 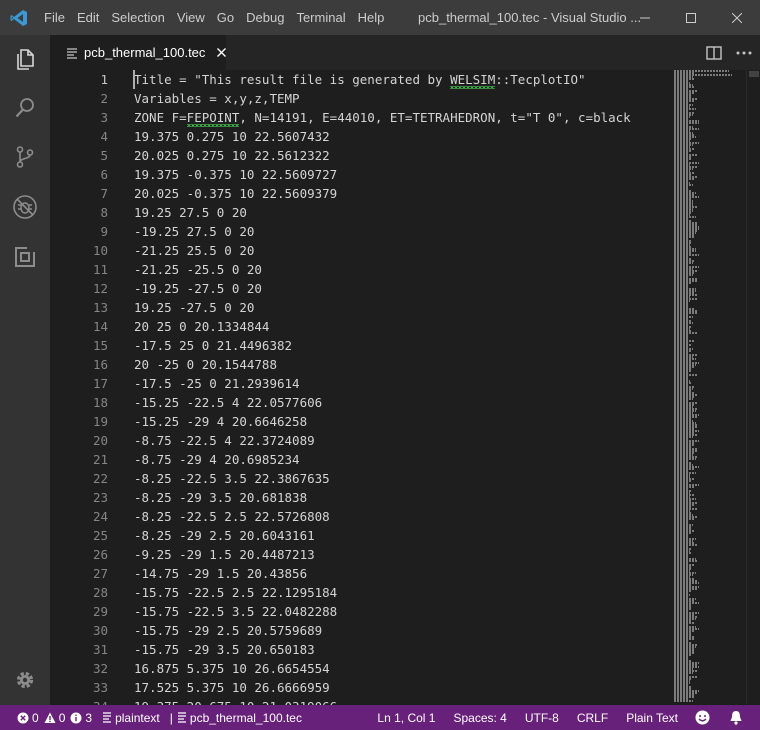 What do you see at coordinates (100, 402) in the screenshot?
I see `line-number: 18` at bounding box center [100, 402].